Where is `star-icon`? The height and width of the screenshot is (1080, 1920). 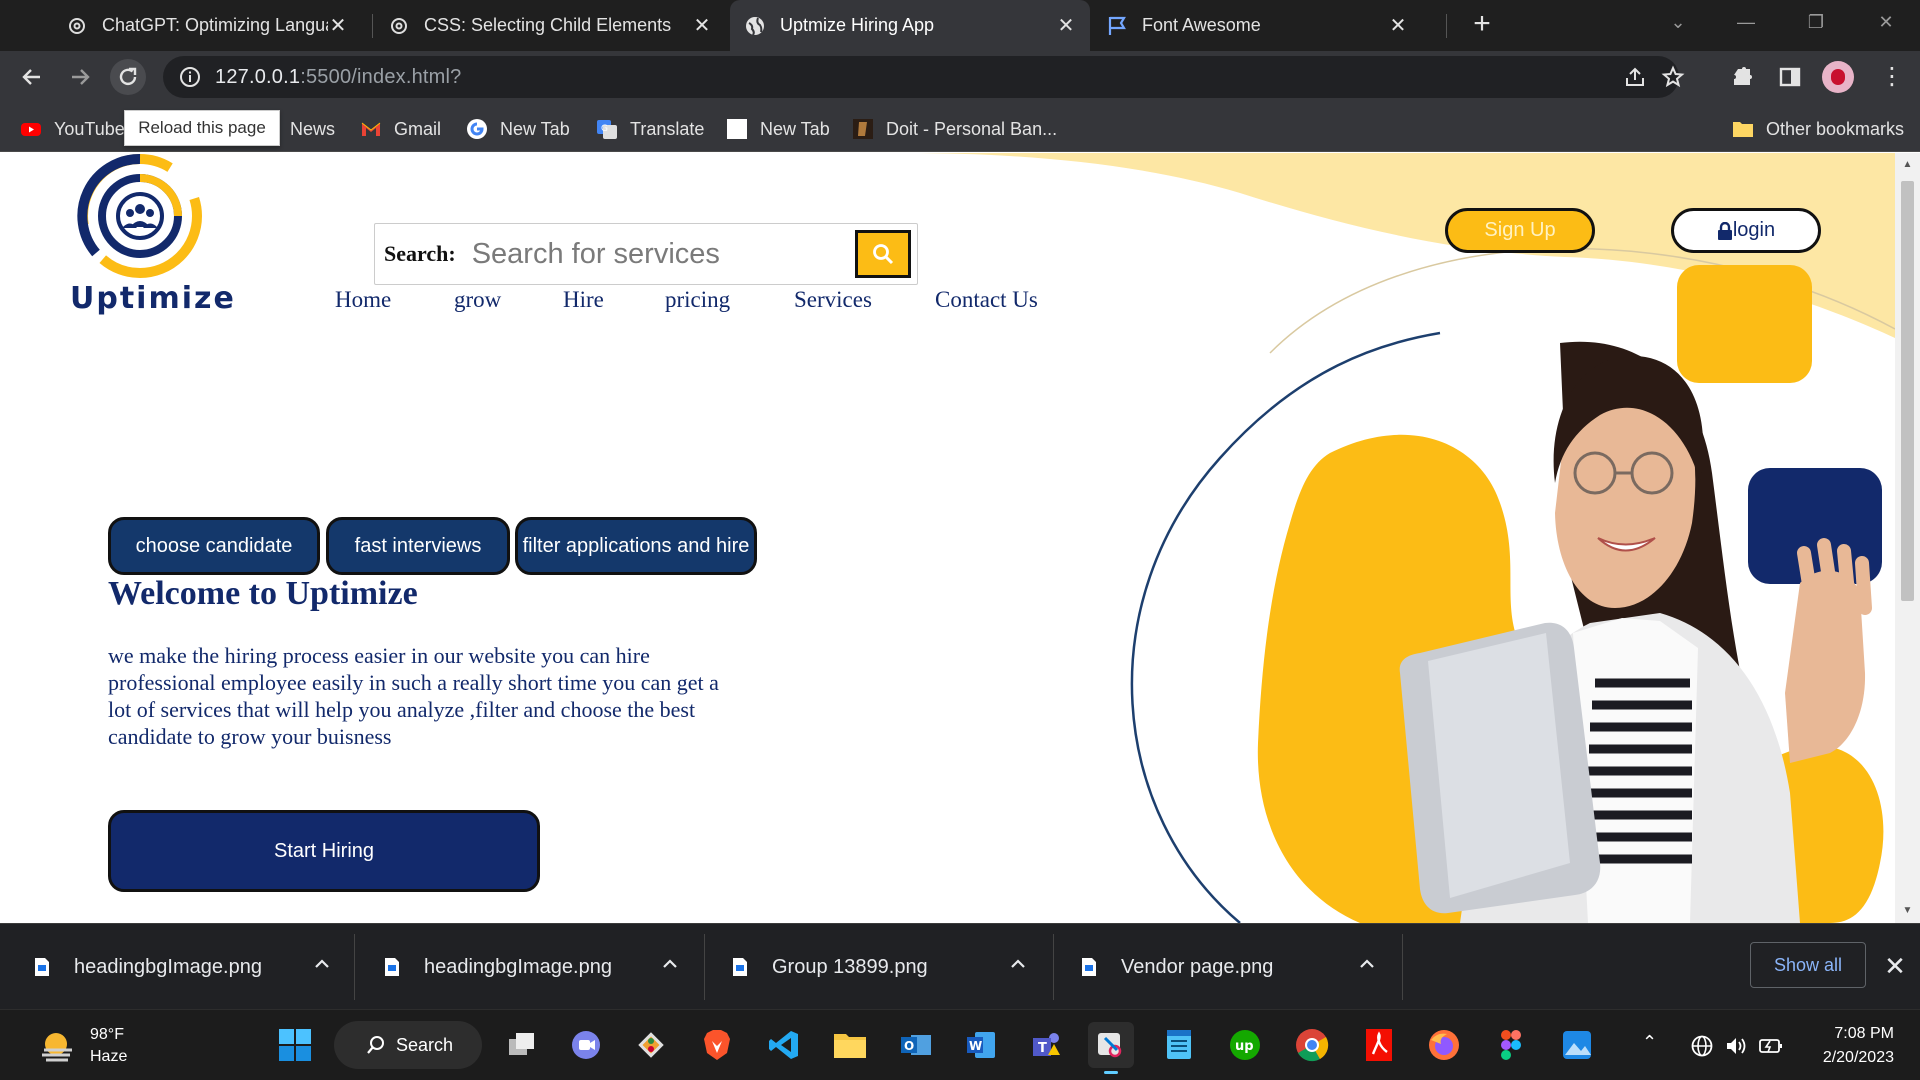 star-icon is located at coordinates (1673, 77).